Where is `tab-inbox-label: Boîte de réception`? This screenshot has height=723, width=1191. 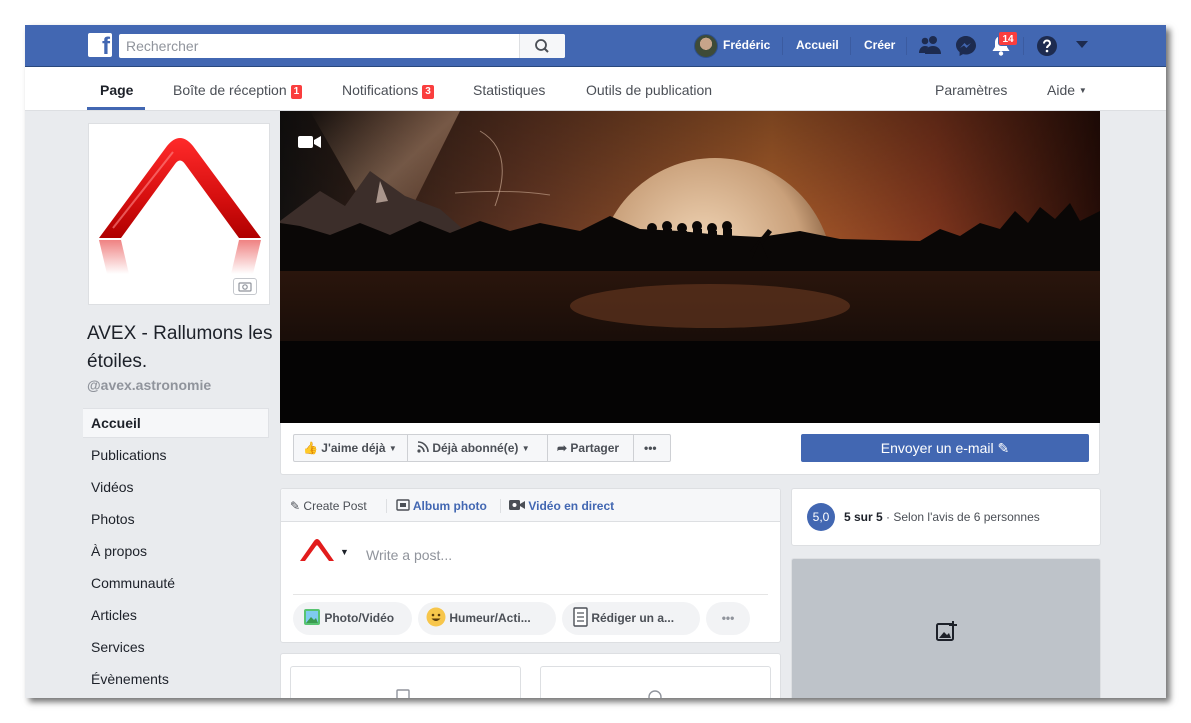
tab-inbox-label: Boîte de réception is located at coordinates (230, 90).